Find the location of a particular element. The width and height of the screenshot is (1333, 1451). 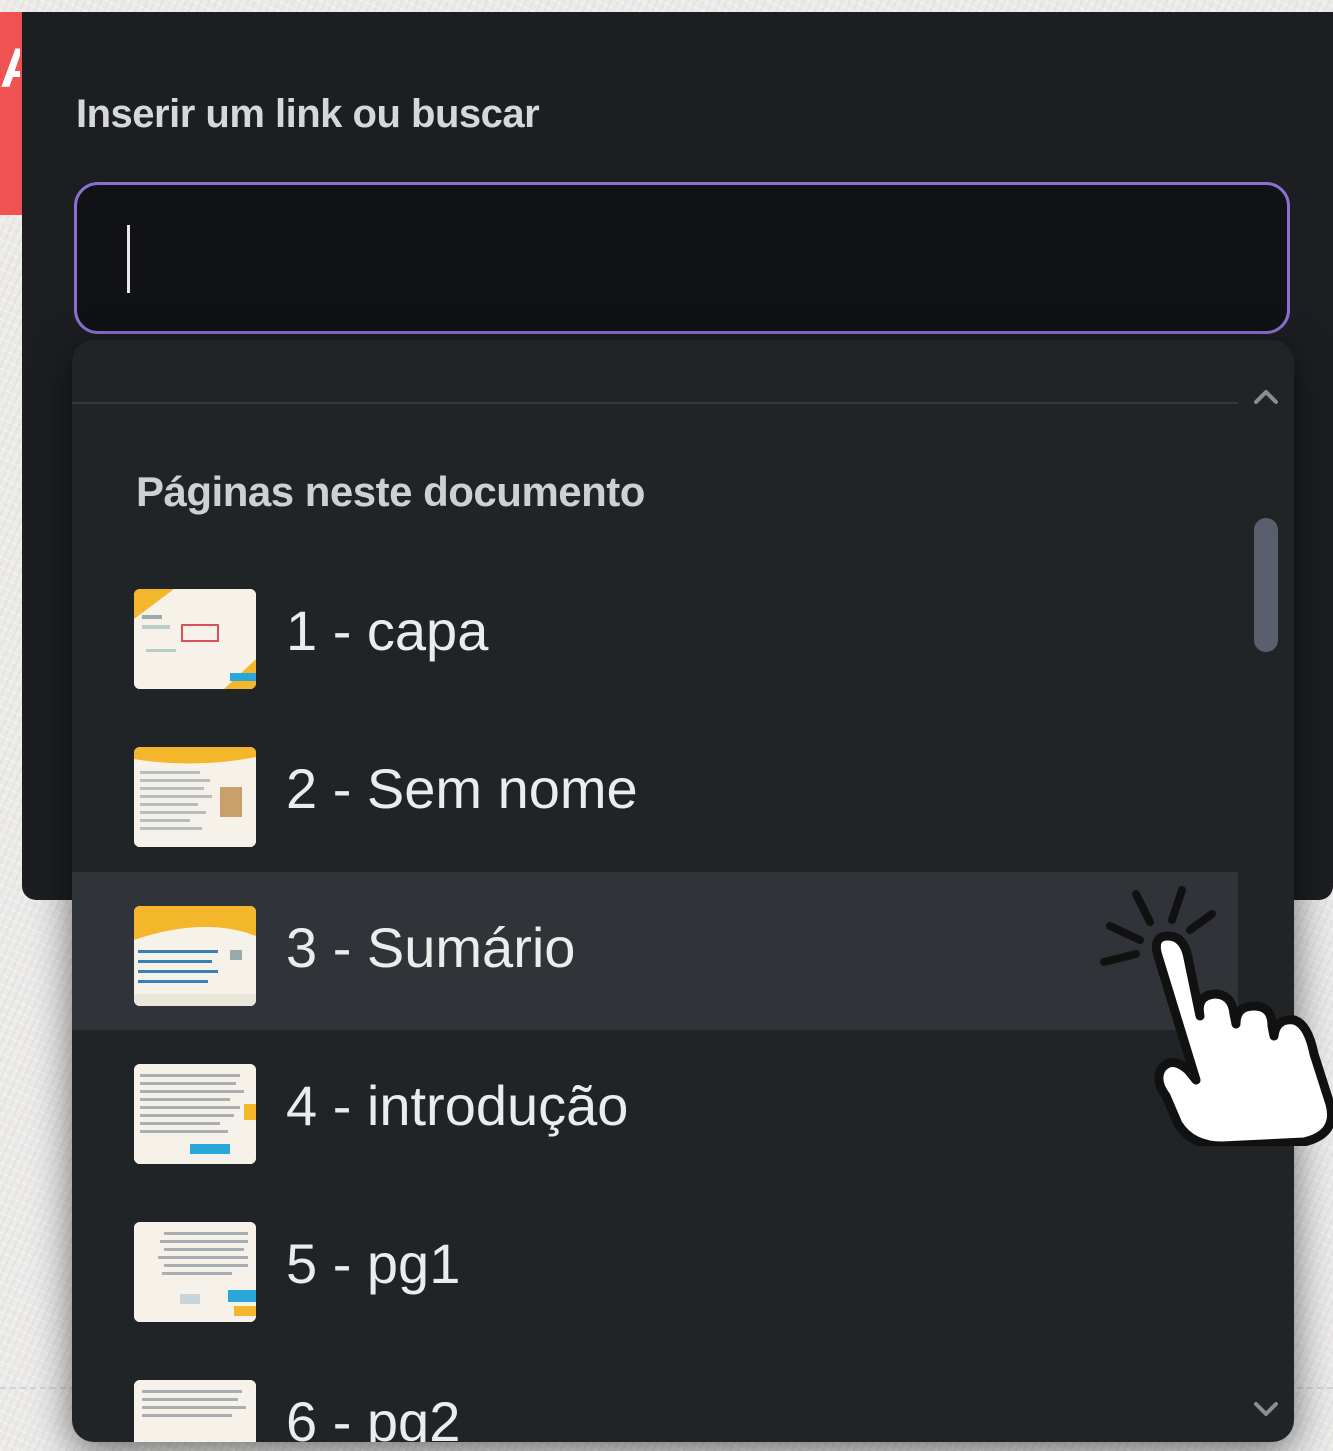

page-item-6: 6 - pg2 is located at coordinates (655, 1394).